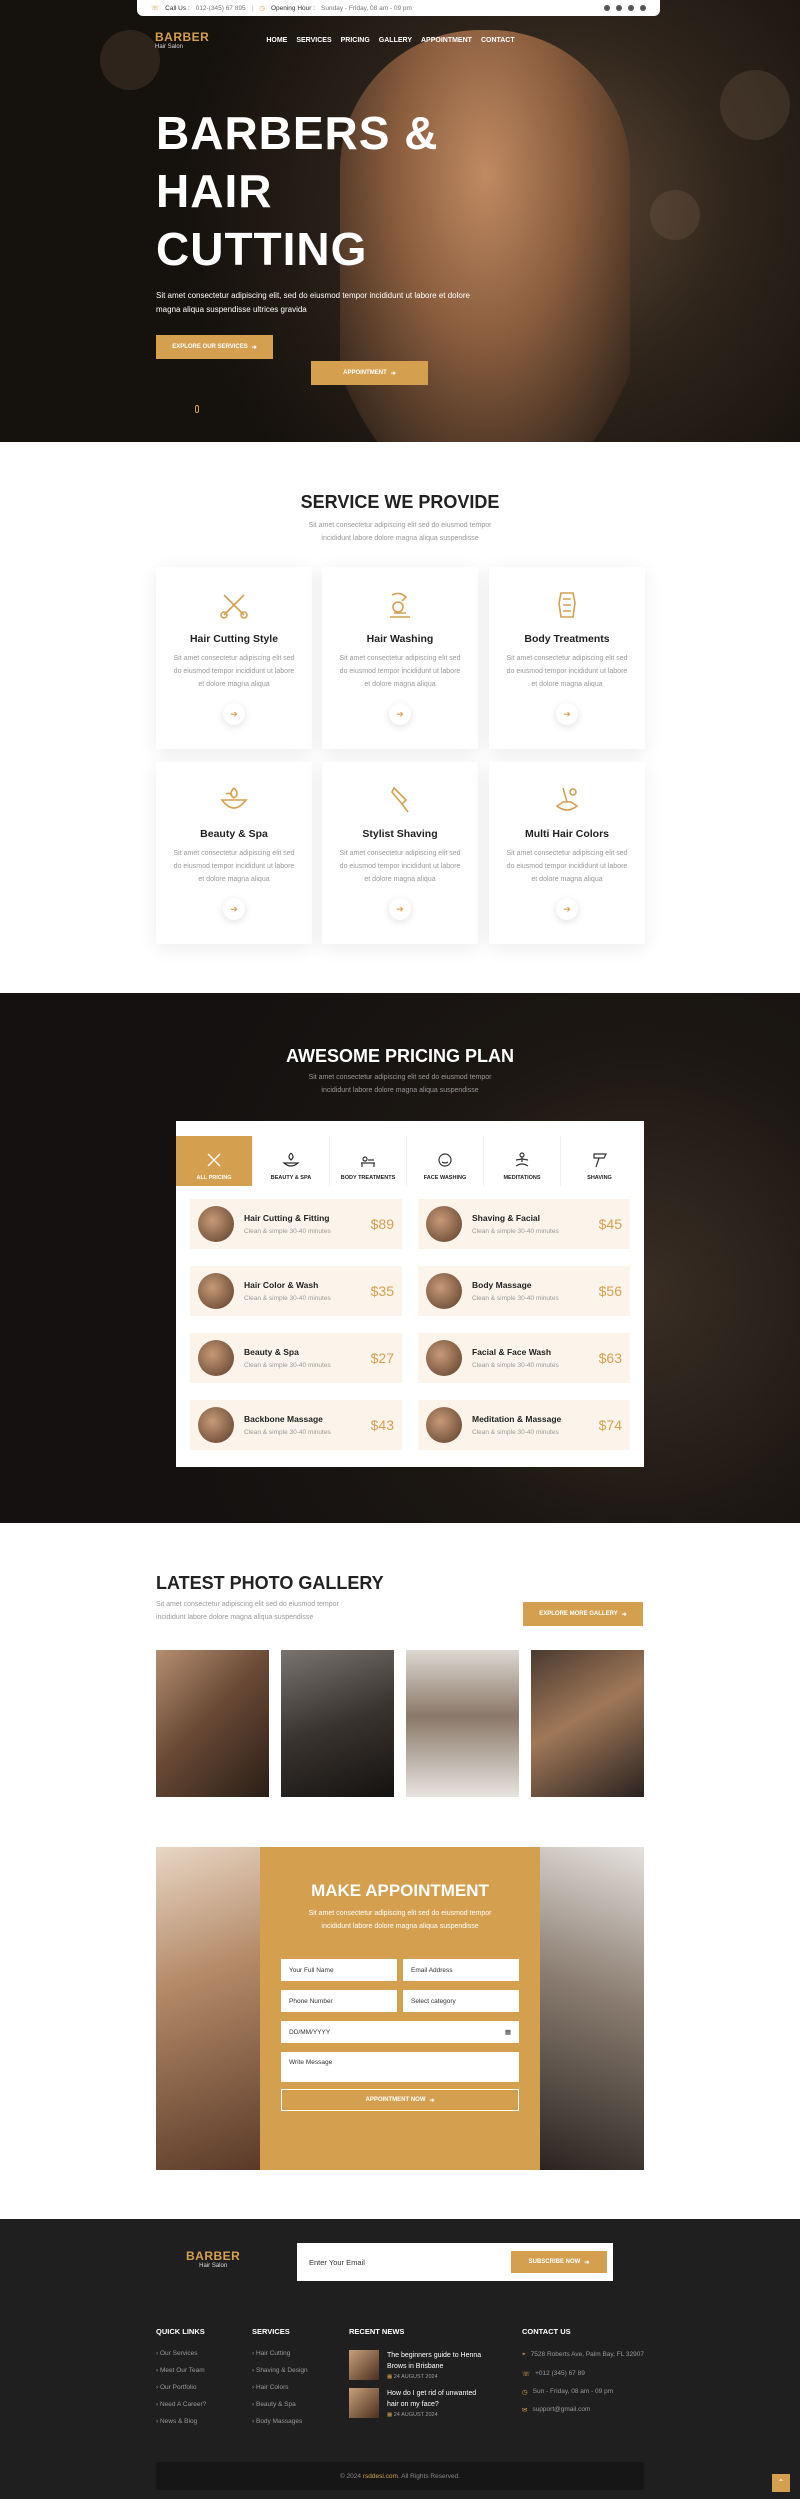 This screenshot has width=800, height=2499. I want to click on calendar-icon: ▦, so click(508, 2032).